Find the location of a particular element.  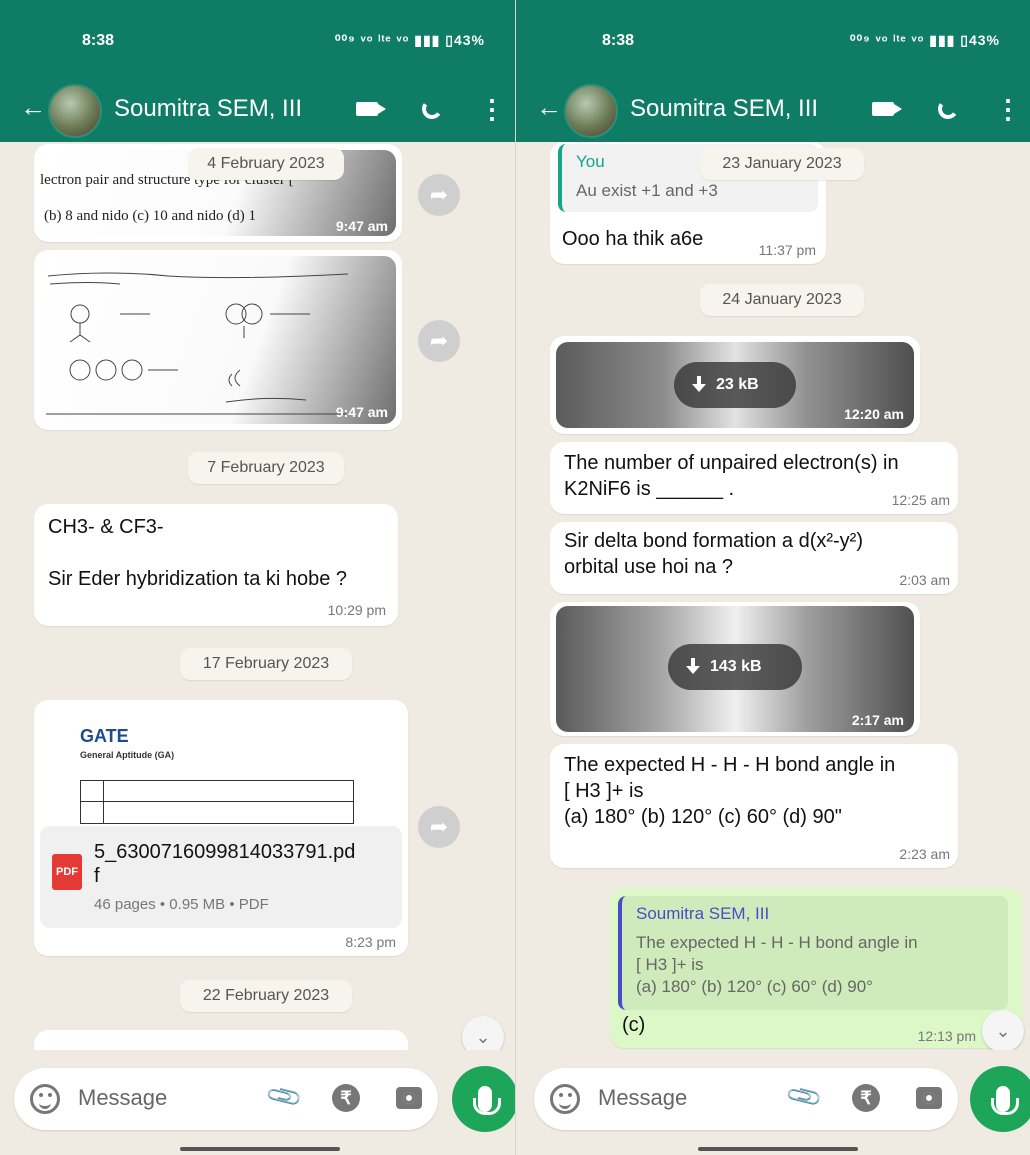

message-text: Ooo ha thik a6e is located at coordinates (633, 239).